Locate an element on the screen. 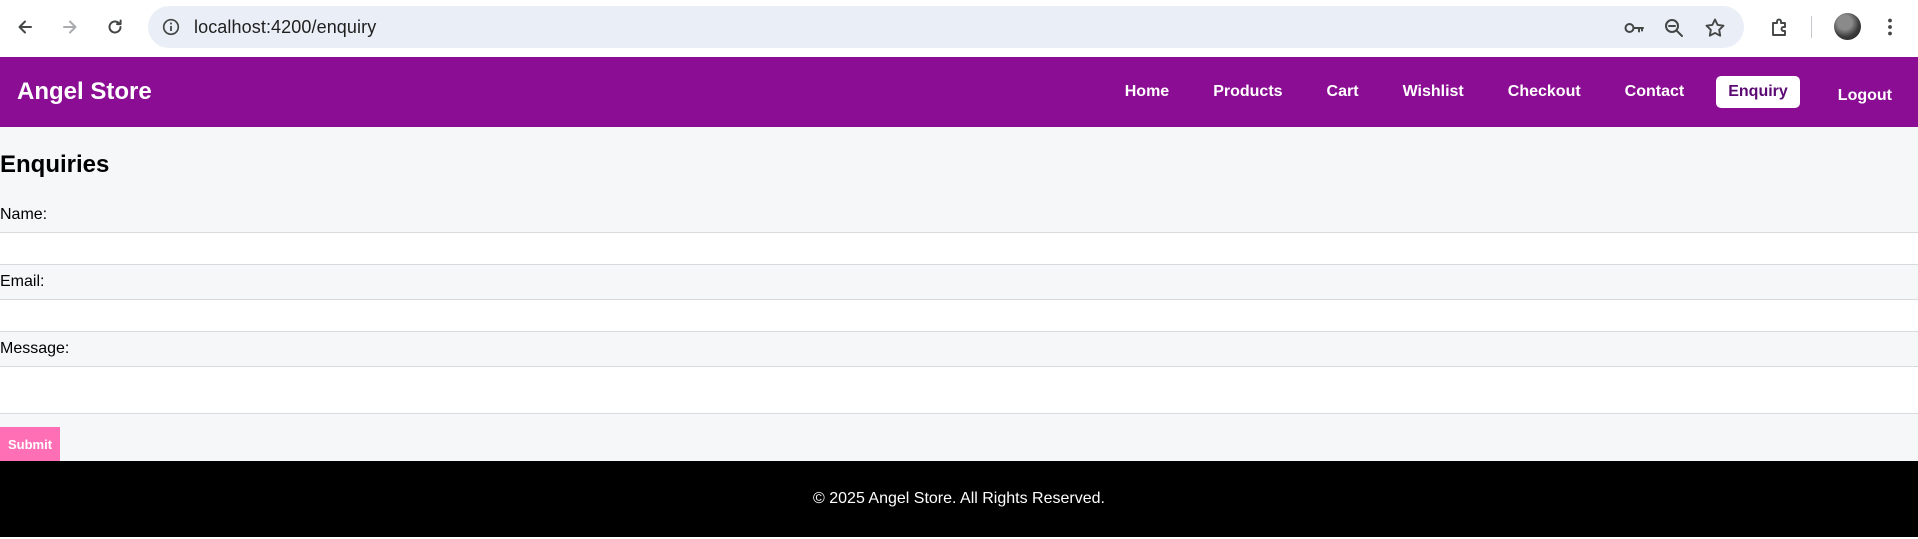 This screenshot has width=1918, height=539. back-button is located at coordinates (25, 27).